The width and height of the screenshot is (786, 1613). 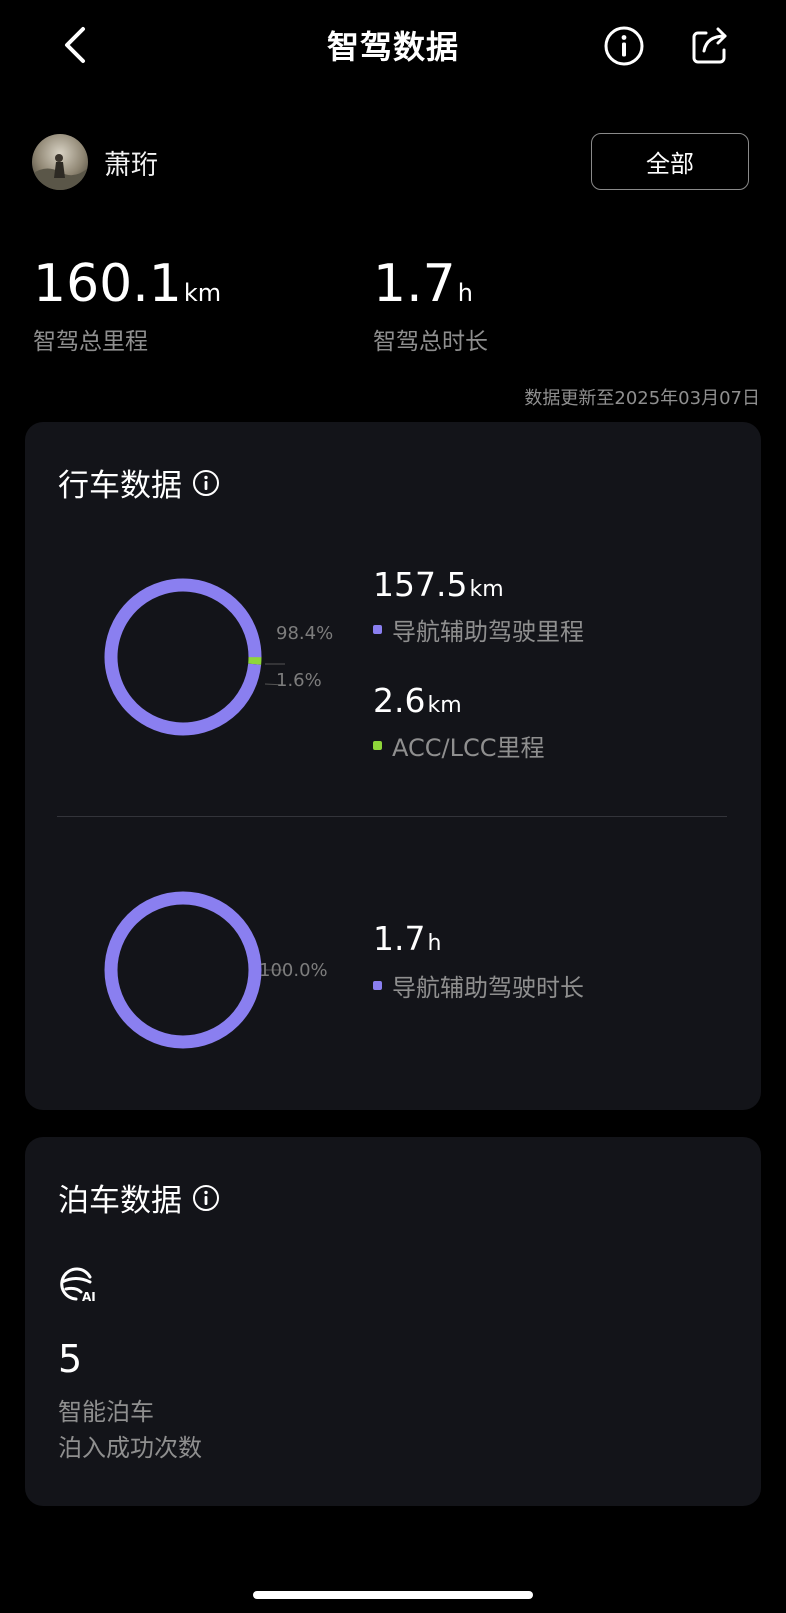 I want to click on parking-data-title: 泊车数据, so click(x=120, y=1201).